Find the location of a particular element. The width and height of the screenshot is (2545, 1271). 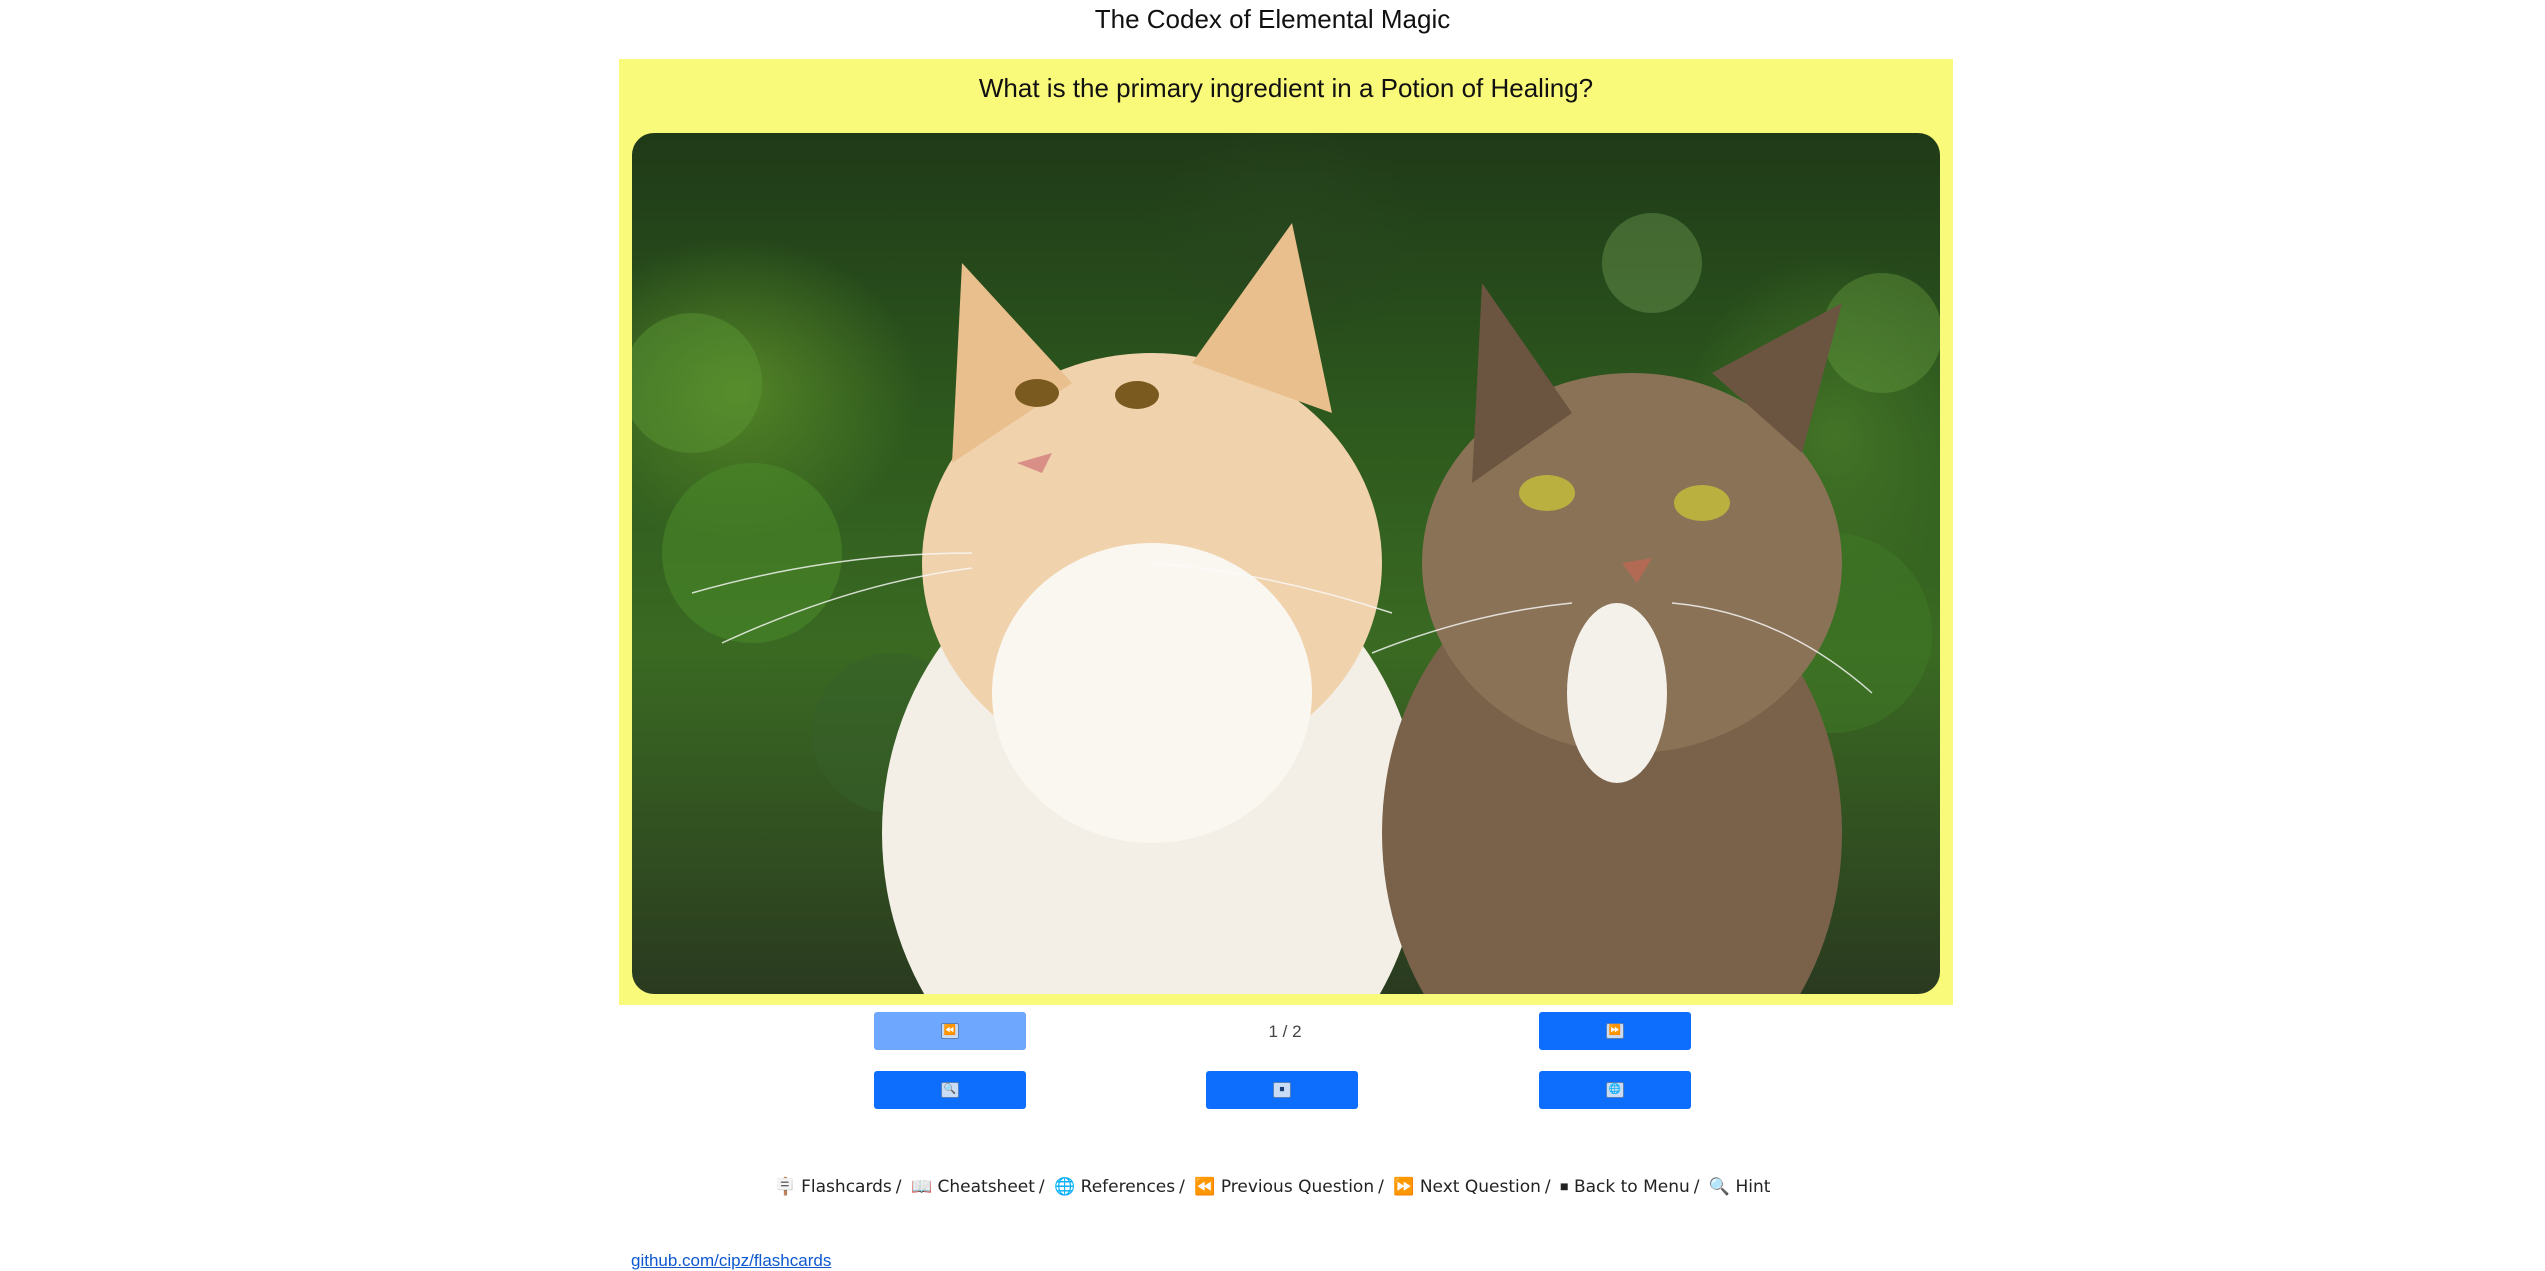

book-icon: 📖 is located at coordinates (921, 1187).